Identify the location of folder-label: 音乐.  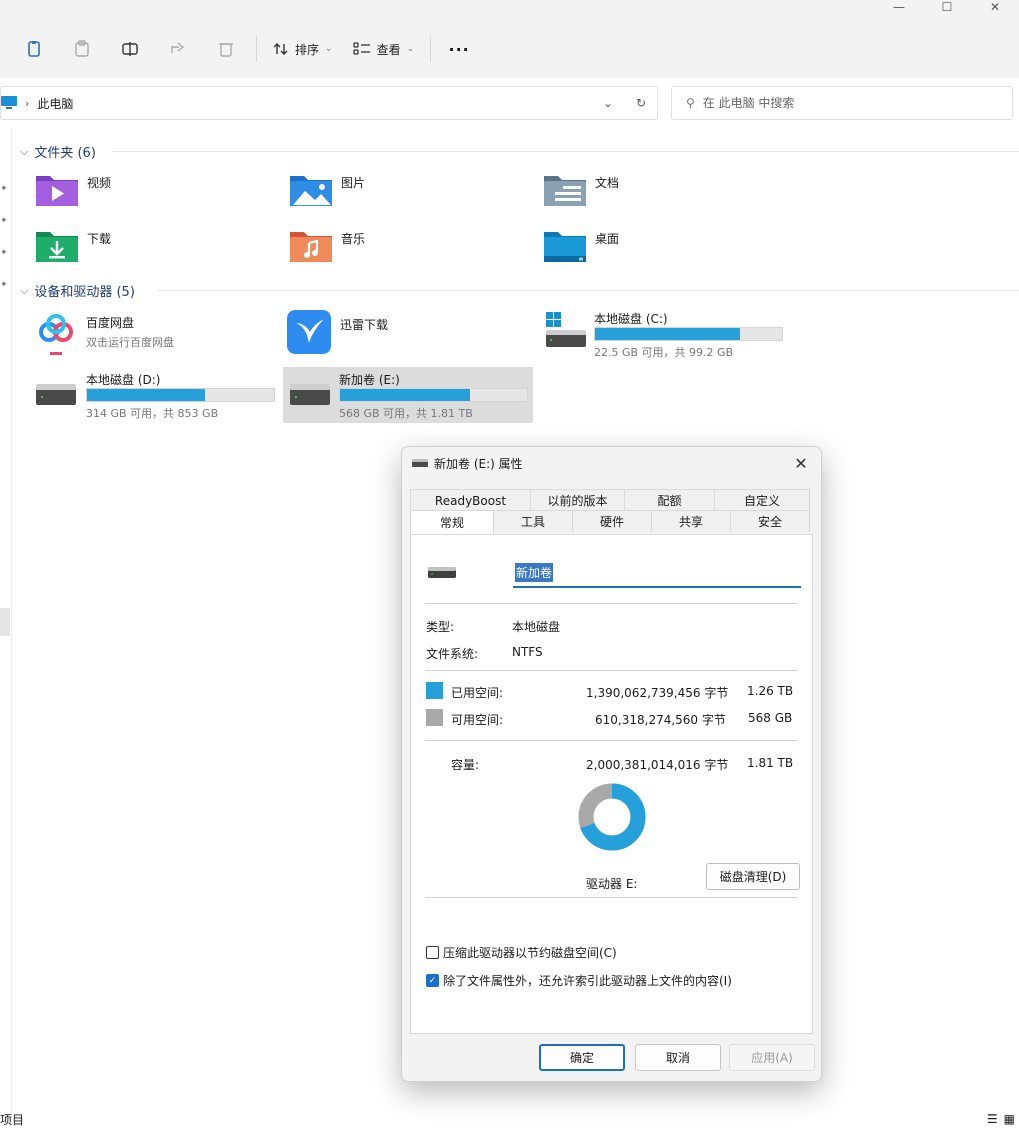
(353, 239).